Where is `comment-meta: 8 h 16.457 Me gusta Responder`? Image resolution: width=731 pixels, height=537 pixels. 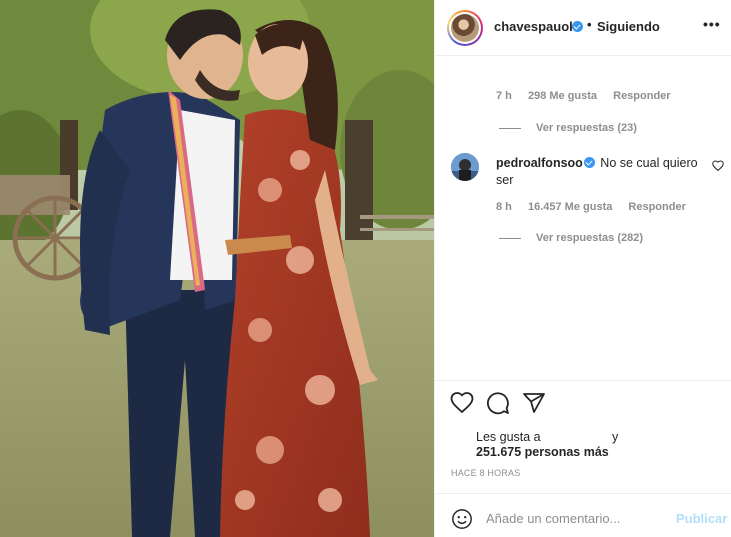 comment-meta: 8 h 16.457 Me gusta Responder is located at coordinates (597, 207).